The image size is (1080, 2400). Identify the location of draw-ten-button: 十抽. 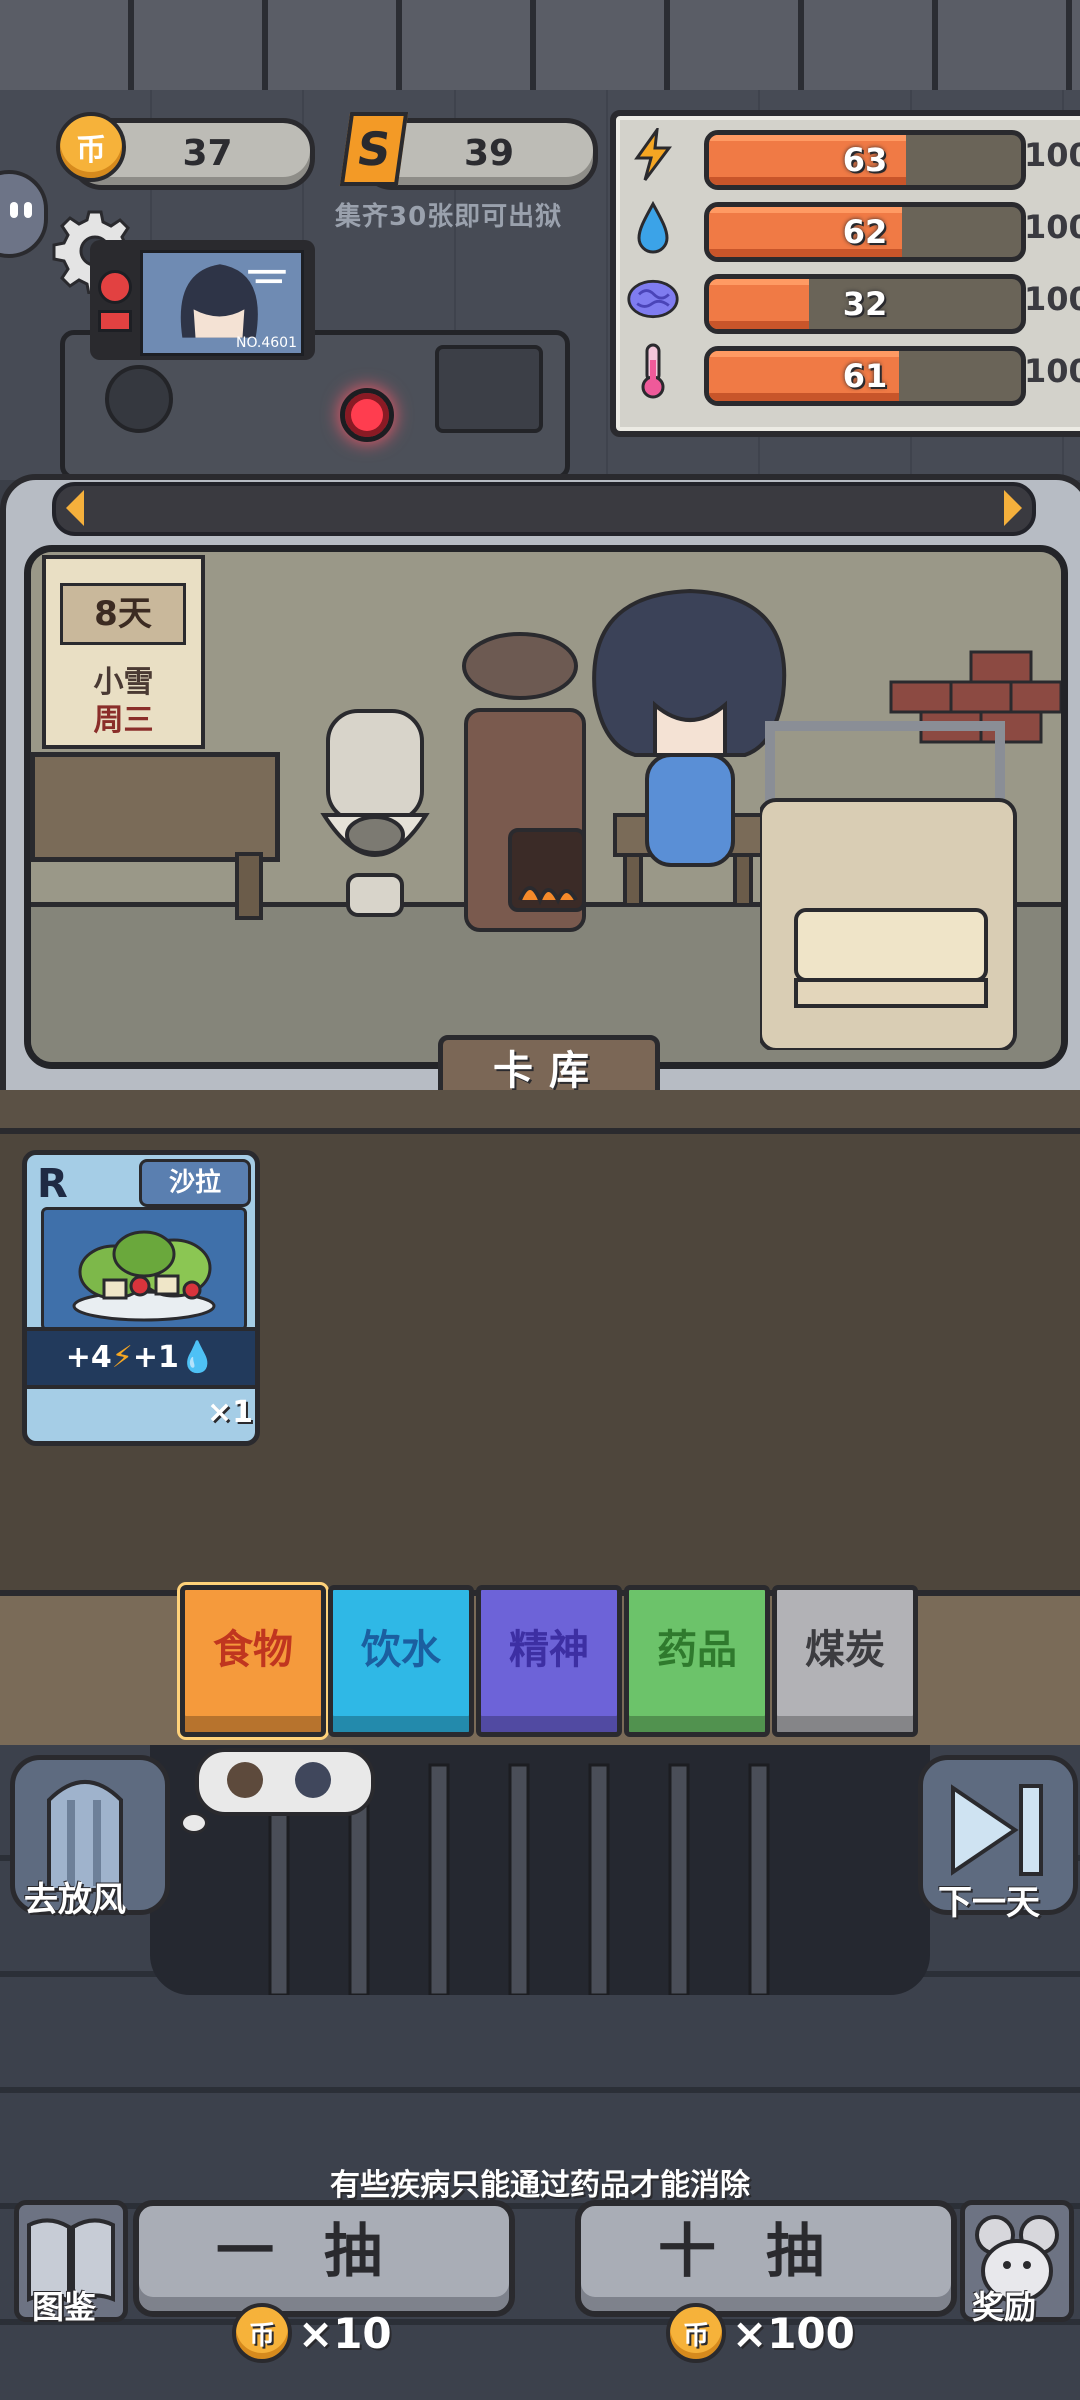
(766, 2258).